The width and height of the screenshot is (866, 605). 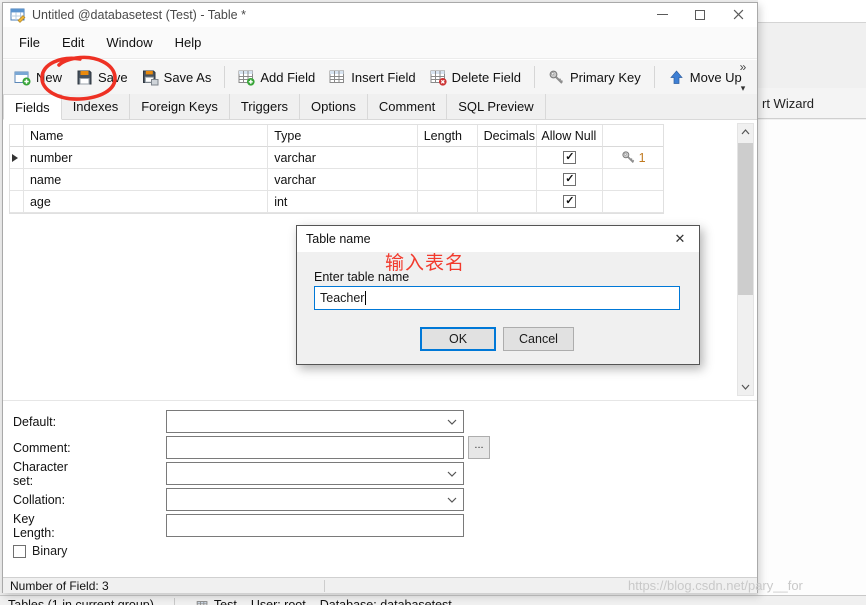 I want to click on grid-header-name: Name, so click(x=146, y=136).